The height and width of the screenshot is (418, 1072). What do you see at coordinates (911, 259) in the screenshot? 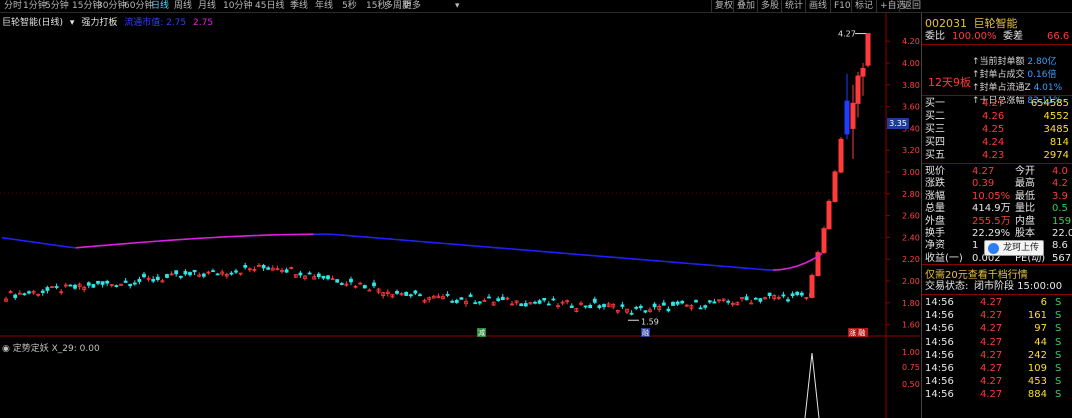
I see `price-tick-label: 2.20` at bounding box center [911, 259].